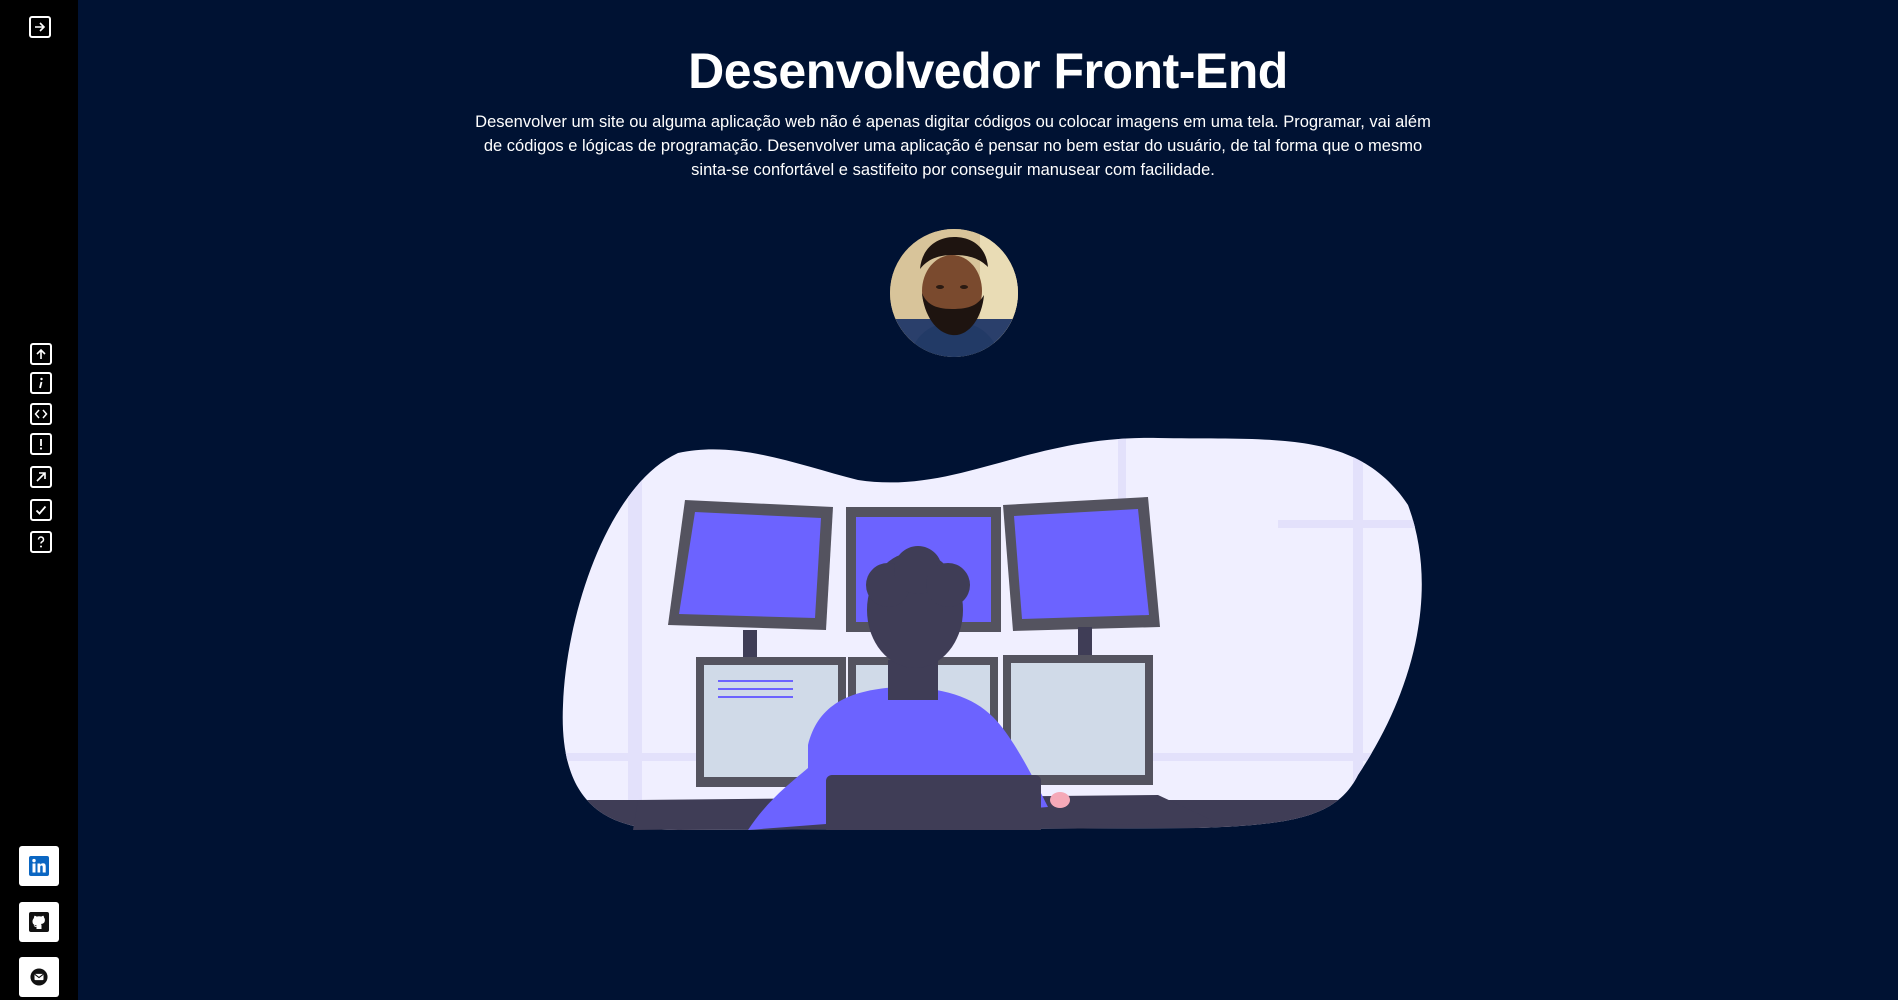 This screenshot has height=1000, width=1898. I want to click on nav-projects, so click(41, 477).